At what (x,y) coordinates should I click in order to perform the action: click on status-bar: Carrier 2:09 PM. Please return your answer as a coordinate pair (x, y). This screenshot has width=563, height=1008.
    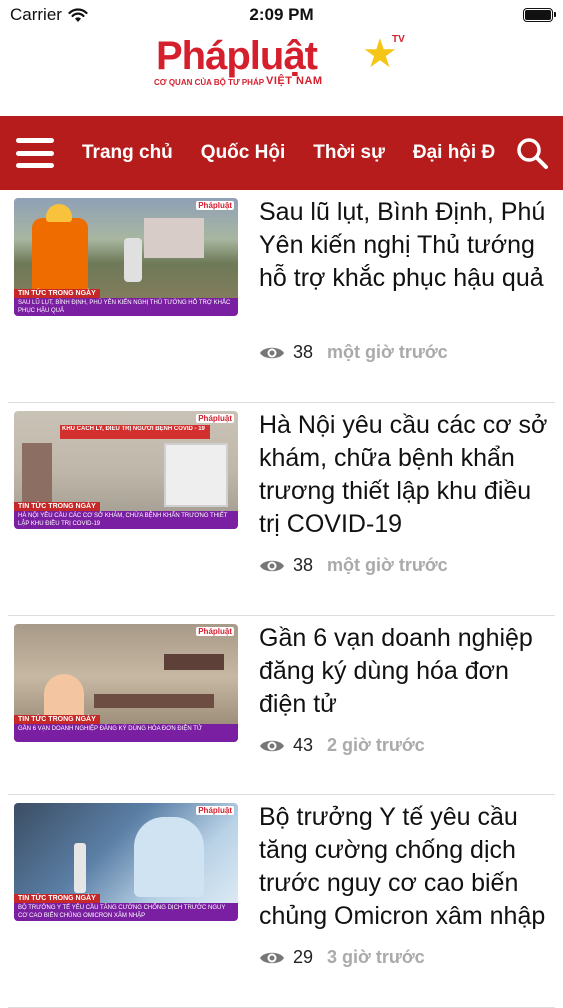
    Looking at the image, I should click on (281, 15).